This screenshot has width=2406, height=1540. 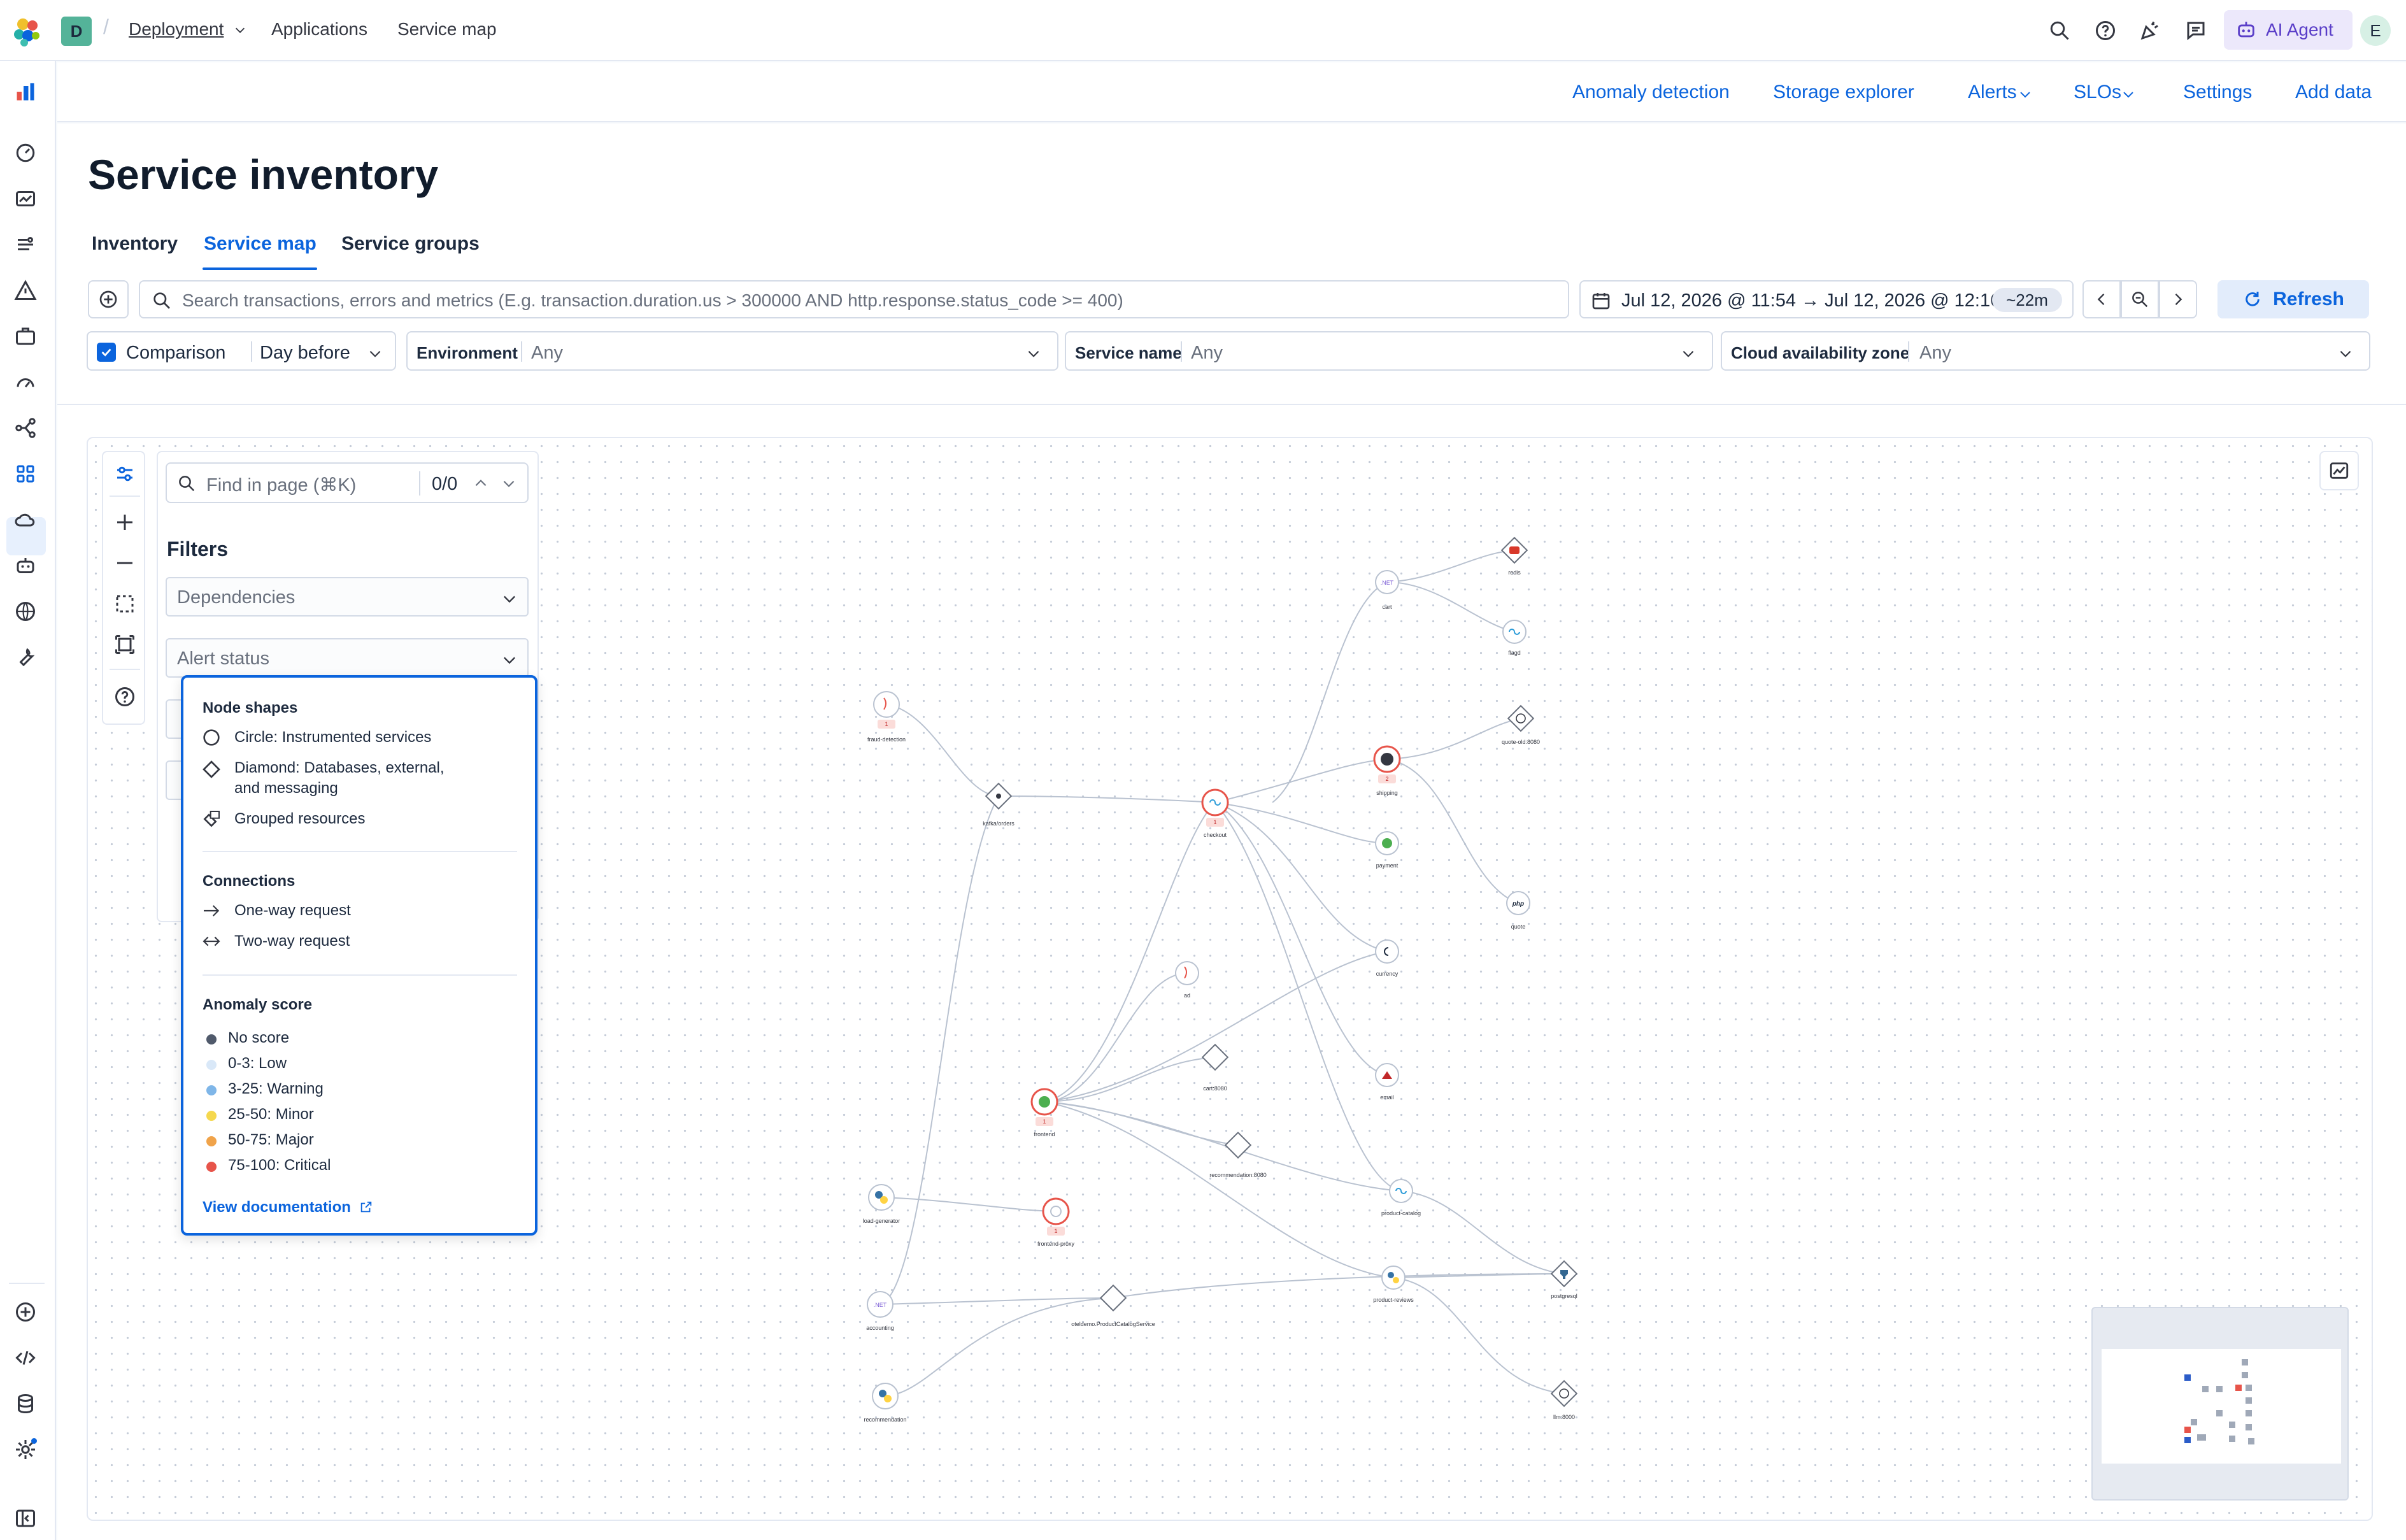 I want to click on dev-tools-icon, so click(x=26, y=1357).